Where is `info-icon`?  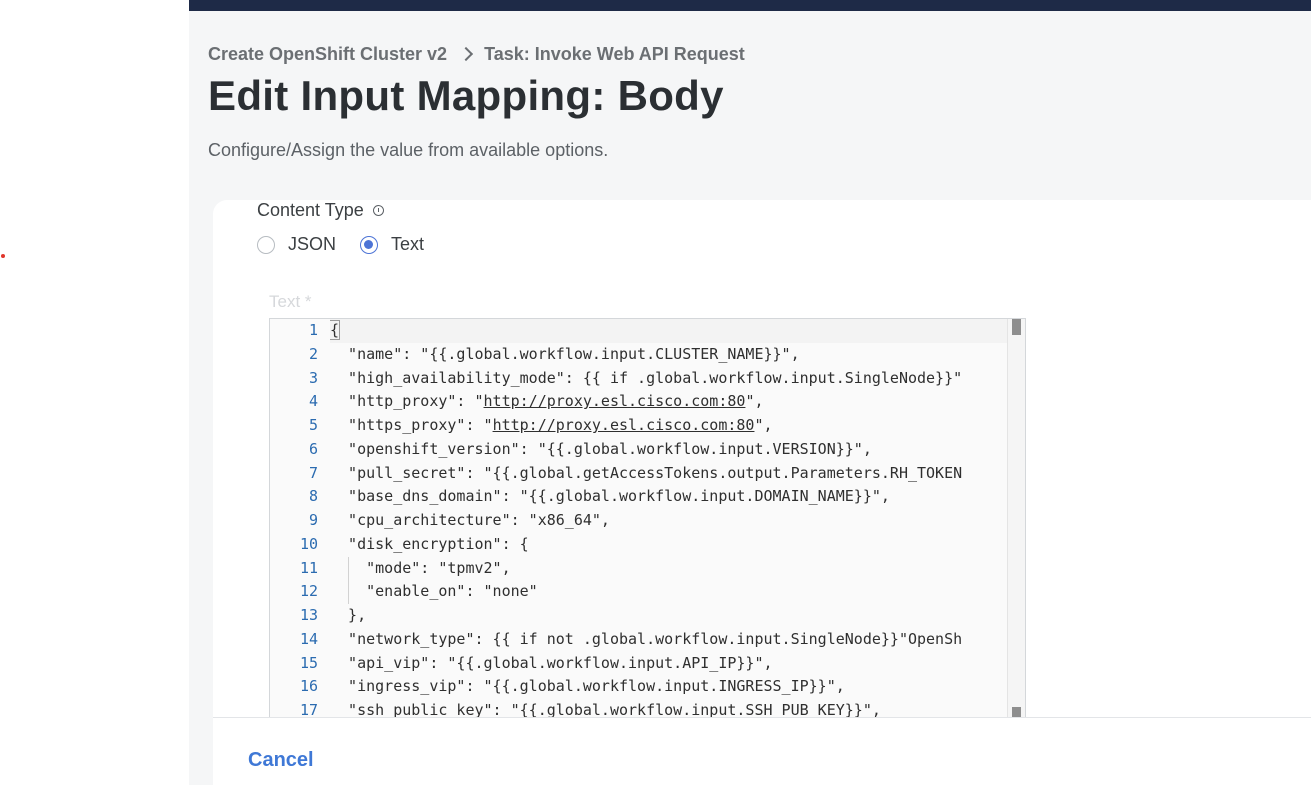
info-icon is located at coordinates (378, 210).